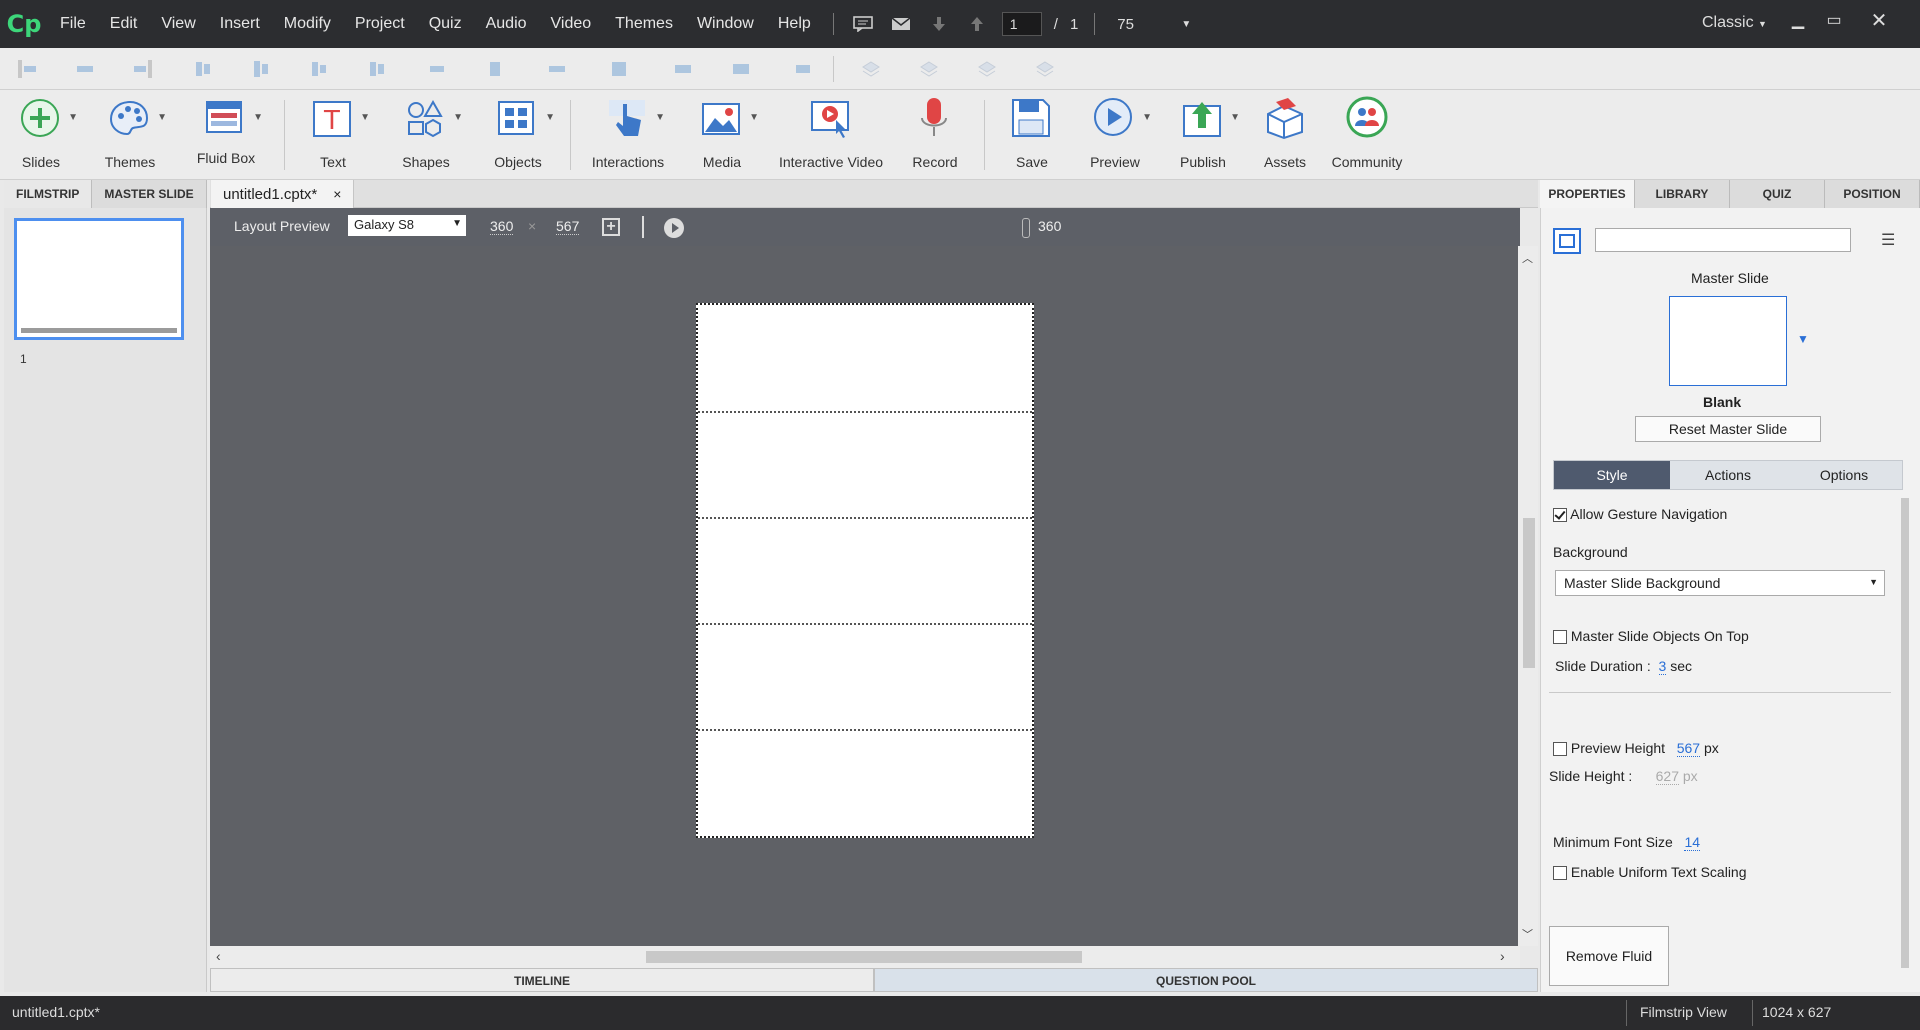  Describe the element at coordinates (1688, 748) in the screenshot. I see `preview-height-value: 567` at that location.